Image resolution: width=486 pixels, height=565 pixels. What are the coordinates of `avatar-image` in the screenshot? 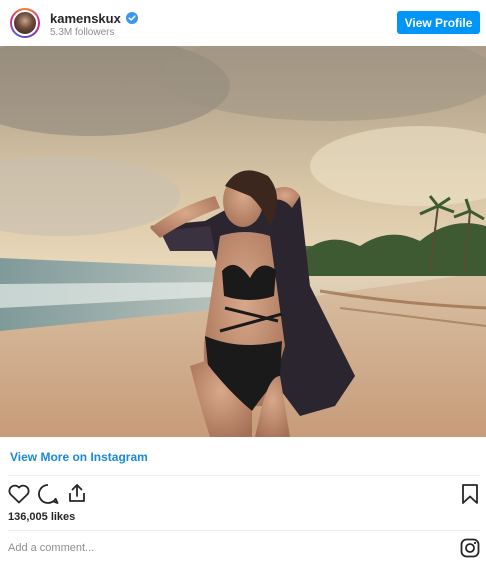 It's located at (25, 23).